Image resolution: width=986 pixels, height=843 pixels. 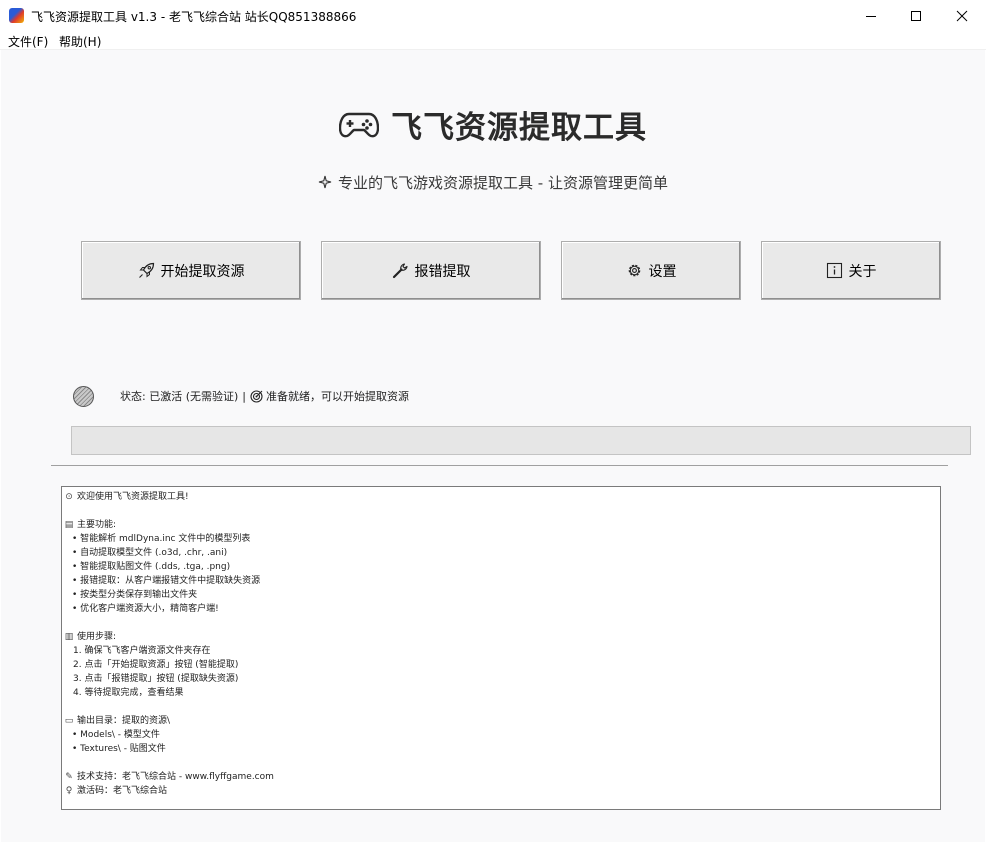 I want to click on start-extract-button: 开始提取资源, so click(x=191, y=270).